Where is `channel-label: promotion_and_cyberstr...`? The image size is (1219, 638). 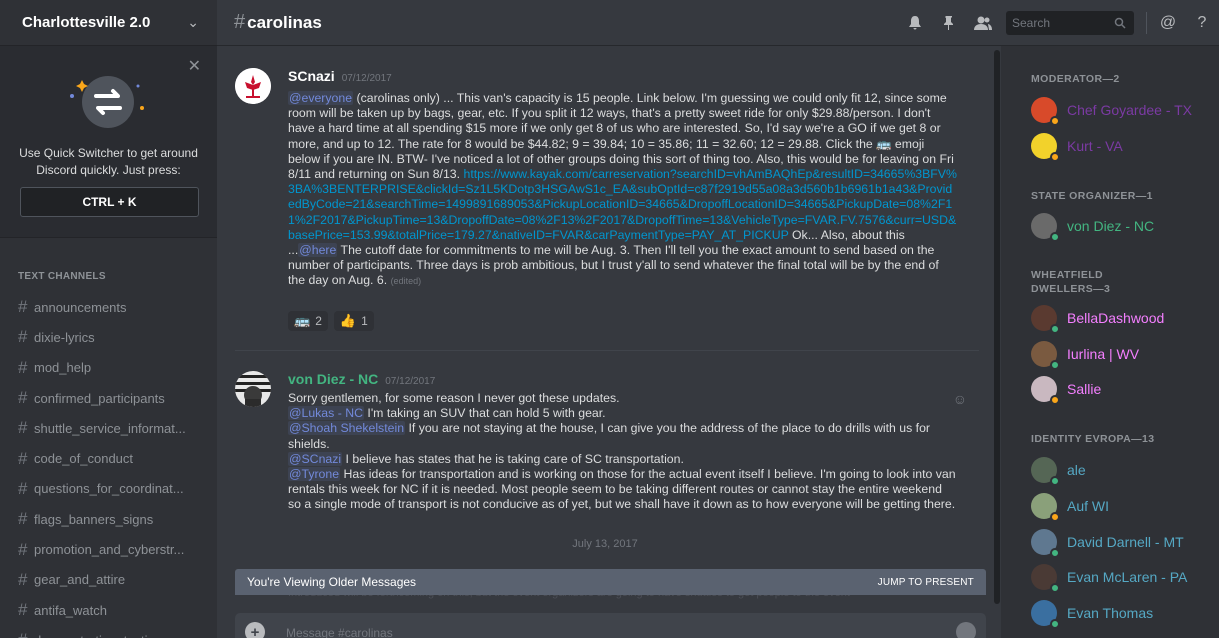 channel-label: promotion_and_cyberstr... is located at coordinates (109, 550).